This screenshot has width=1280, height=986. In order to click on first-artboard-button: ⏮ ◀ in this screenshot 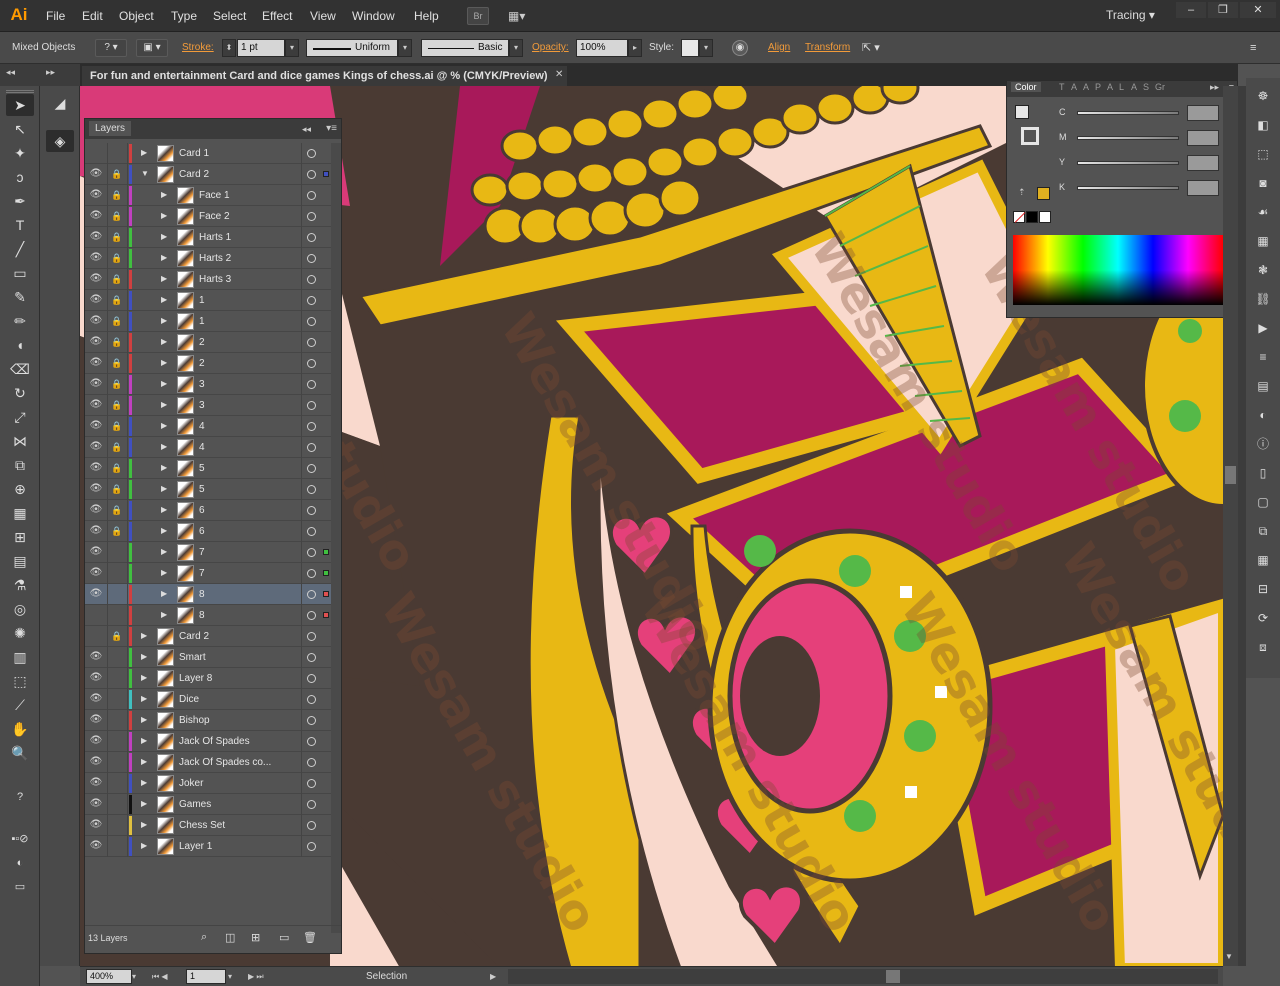, I will do `click(167, 976)`.